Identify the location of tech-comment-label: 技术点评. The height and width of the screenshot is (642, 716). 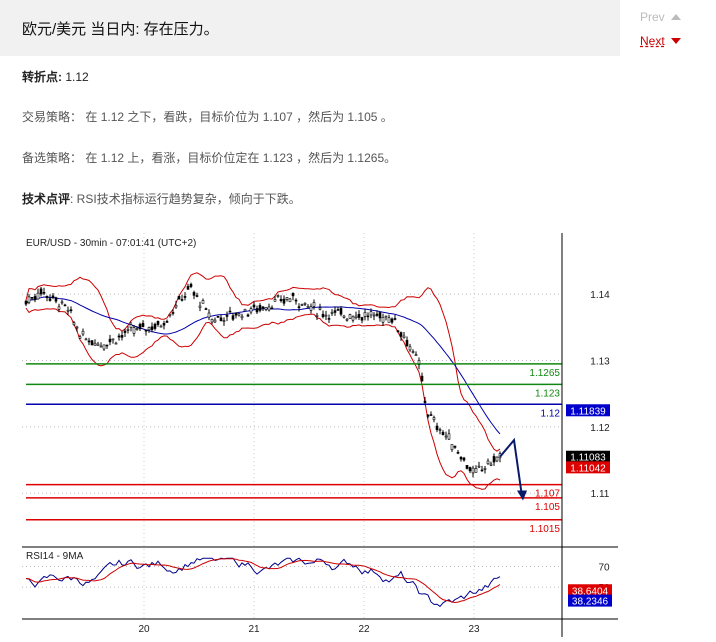
(46, 199).